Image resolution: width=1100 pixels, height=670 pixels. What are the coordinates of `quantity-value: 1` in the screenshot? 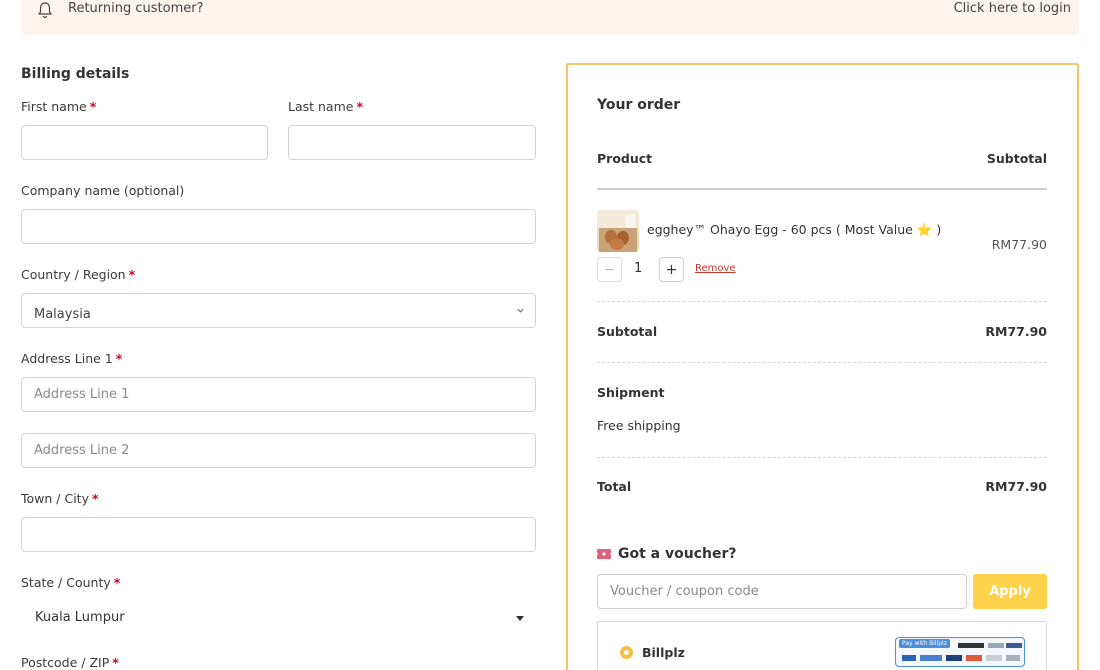 It's located at (638, 268).